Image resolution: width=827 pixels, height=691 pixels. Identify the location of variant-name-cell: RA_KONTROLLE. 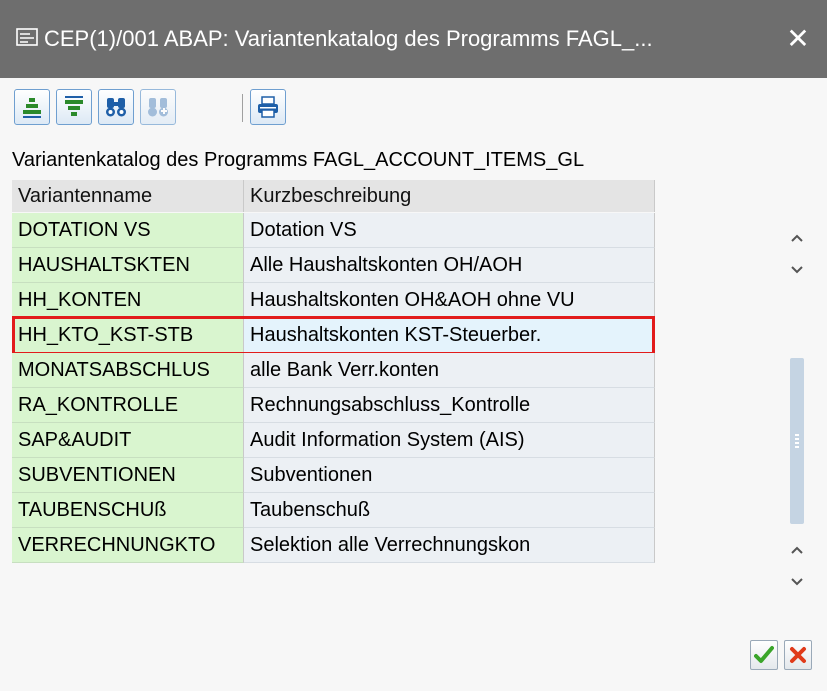
(128, 405).